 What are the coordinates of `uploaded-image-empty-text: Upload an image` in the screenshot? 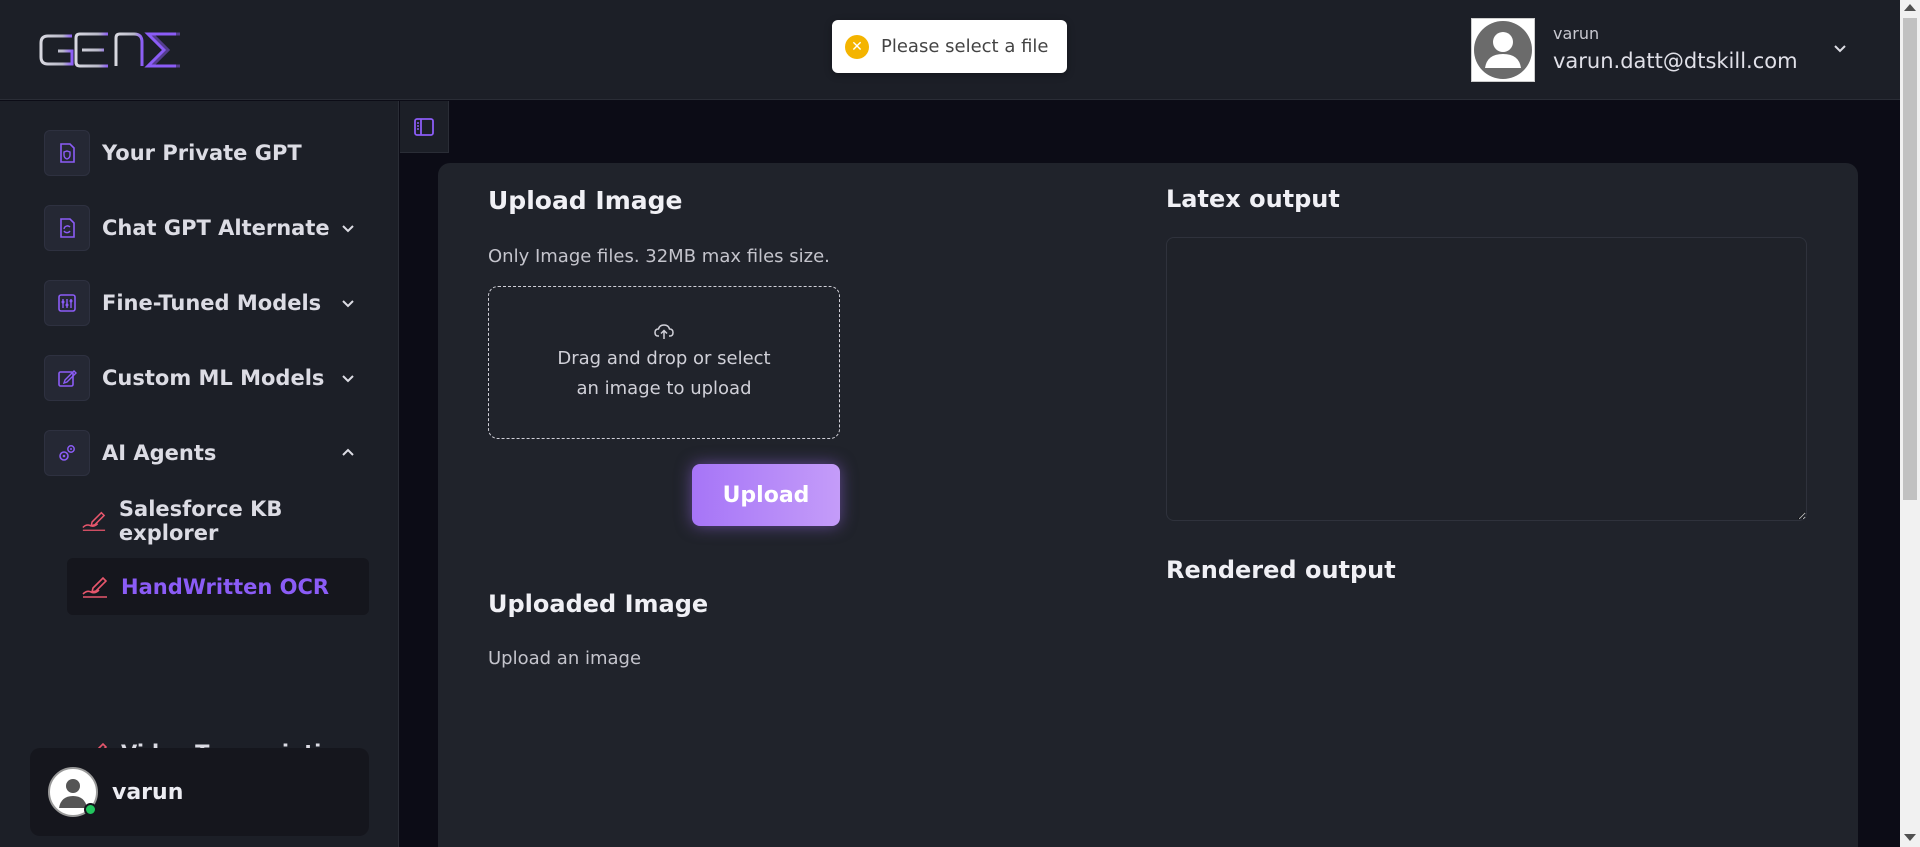 It's located at (565, 658).